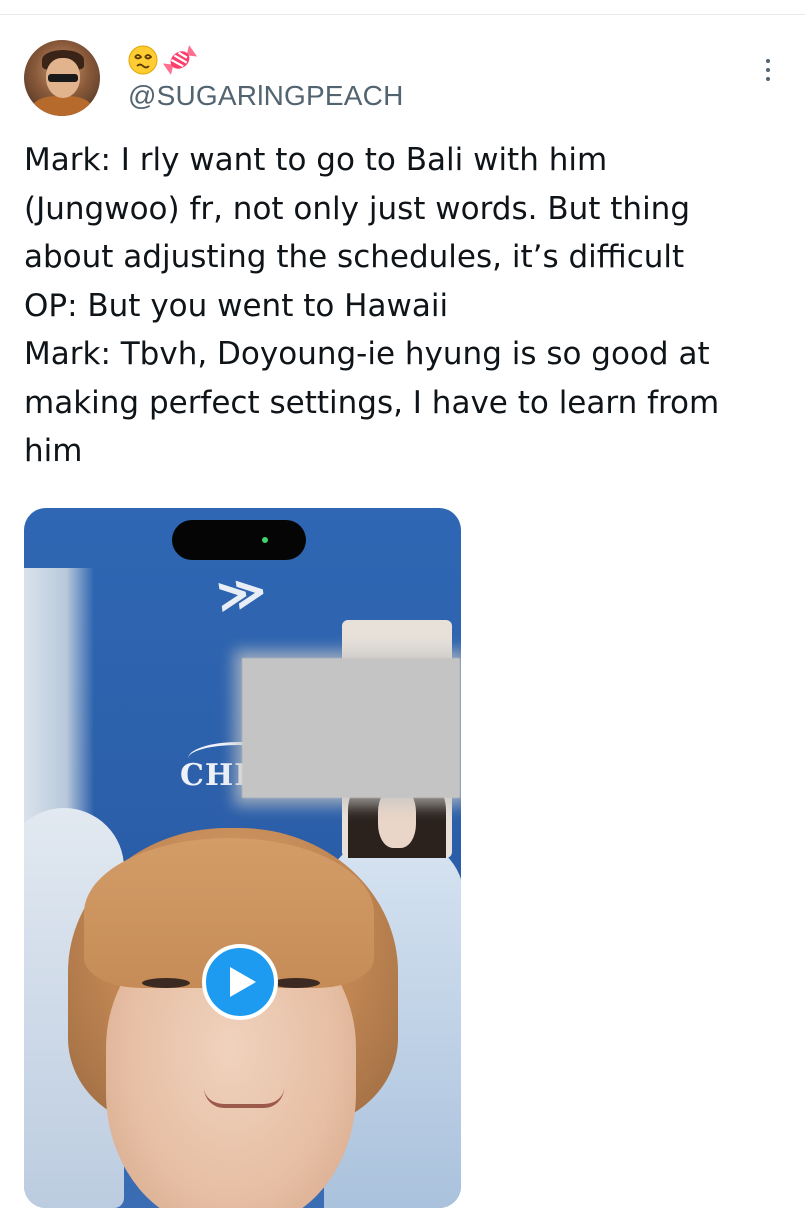 The image size is (805, 1208). I want to click on tweet-text-line: OP: But you went to Hawaii, so click(236, 305).